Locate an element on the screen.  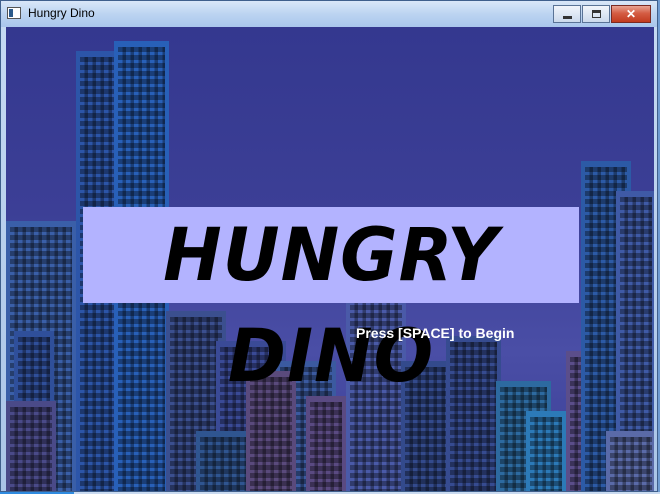
maximize-icon is located at coordinates (596, 14).